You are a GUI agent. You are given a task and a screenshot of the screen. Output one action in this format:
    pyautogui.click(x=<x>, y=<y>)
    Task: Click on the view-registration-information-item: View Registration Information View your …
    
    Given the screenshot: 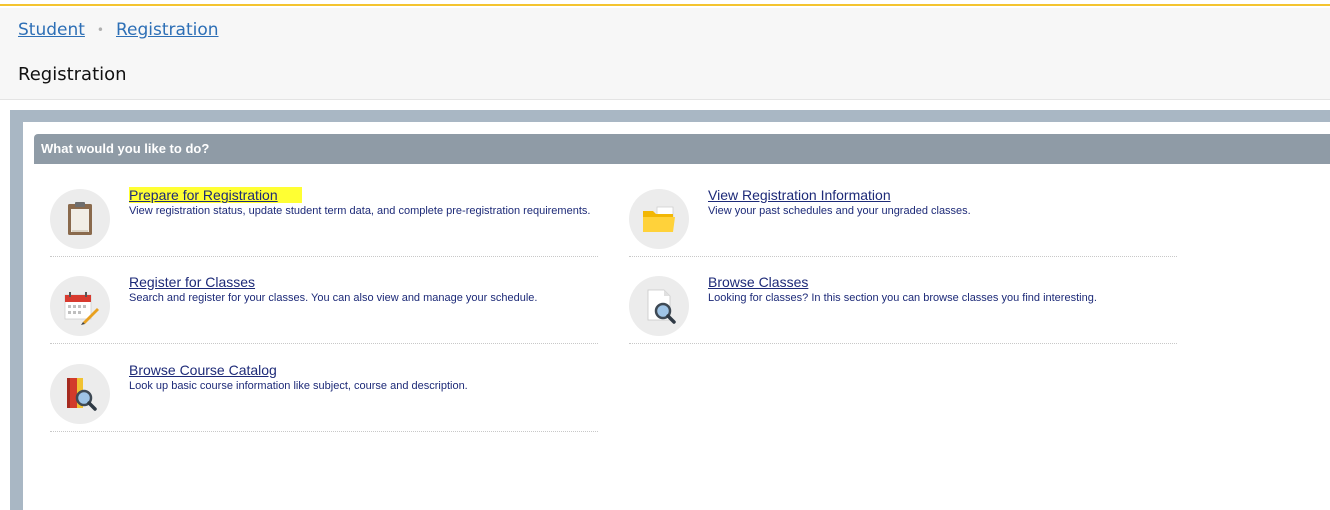 What is the action you would take?
    pyautogui.click(x=903, y=220)
    